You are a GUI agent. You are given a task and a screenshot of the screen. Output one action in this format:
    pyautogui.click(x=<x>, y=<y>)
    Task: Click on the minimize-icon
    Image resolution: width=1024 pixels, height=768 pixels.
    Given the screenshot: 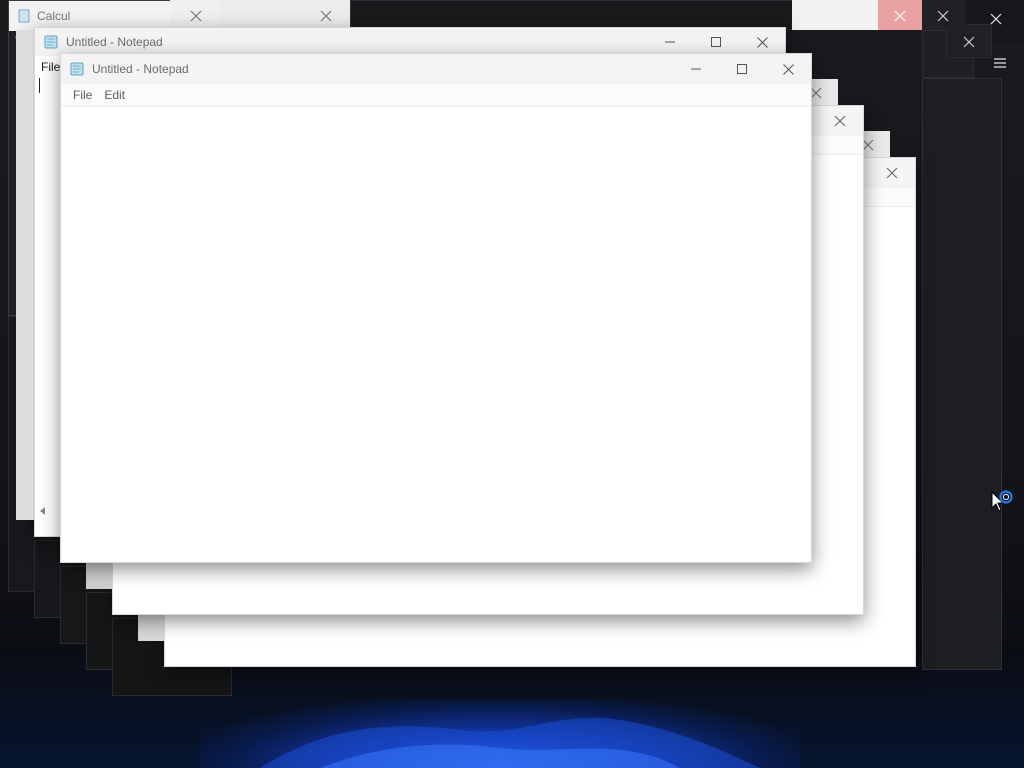 What is the action you would take?
    pyautogui.click(x=696, y=69)
    